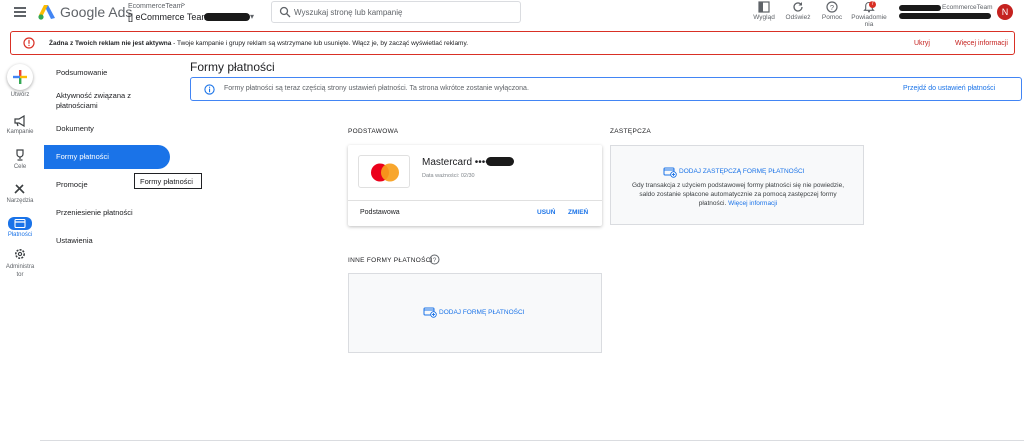 The height and width of the screenshot is (443, 1024). I want to click on nav-item-payment-transfer: Przeniesienie płatności, so click(107, 213).